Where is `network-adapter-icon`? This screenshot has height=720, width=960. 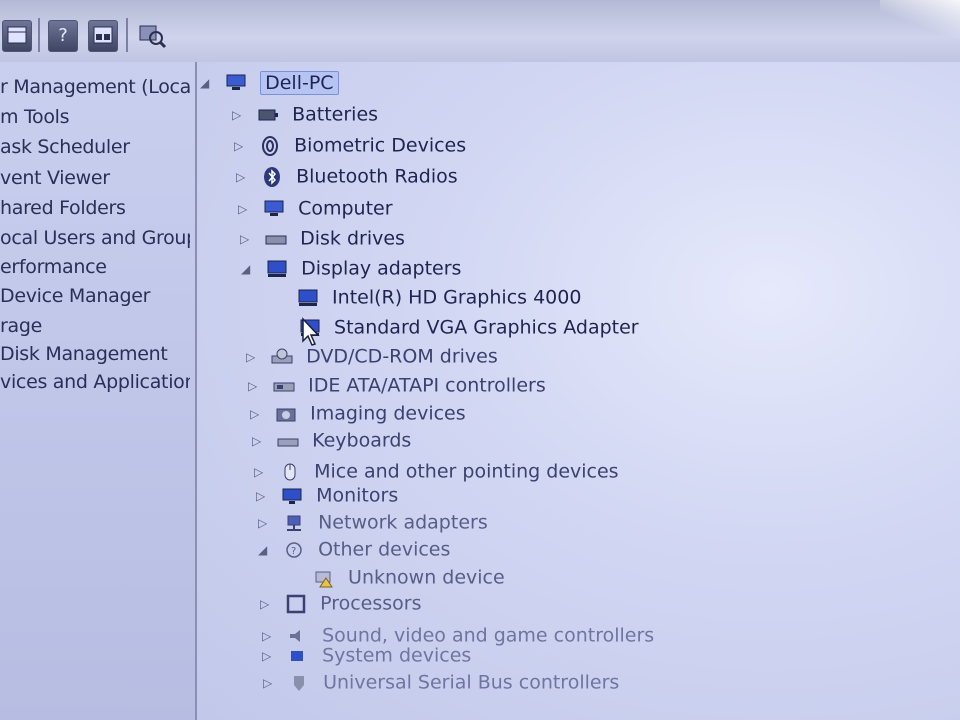 network-adapter-icon is located at coordinates (294, 523).